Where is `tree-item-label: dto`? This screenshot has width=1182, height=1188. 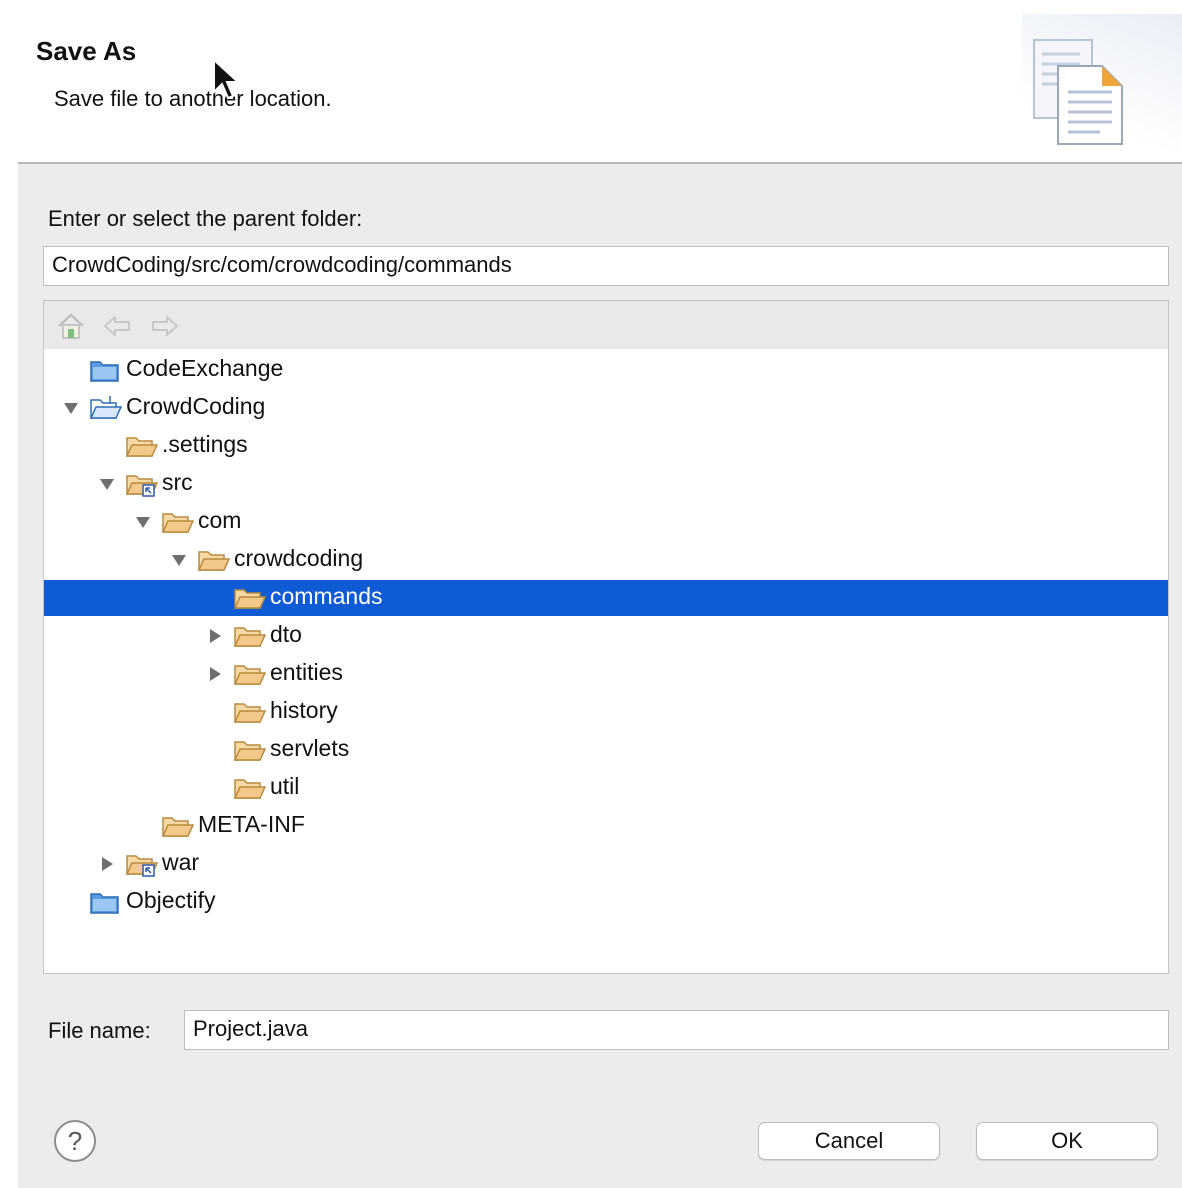
tree-item-label: dto is located at coordinates (286, 634).